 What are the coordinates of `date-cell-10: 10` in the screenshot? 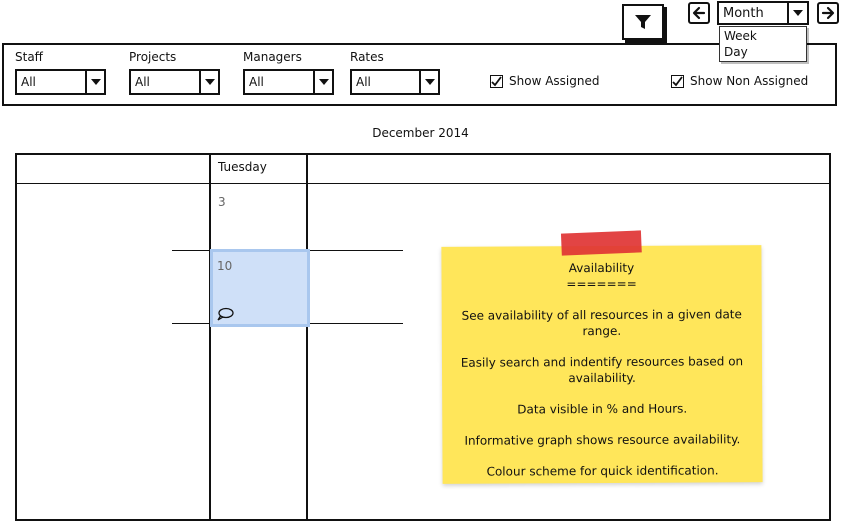 It's located at (225, 266).